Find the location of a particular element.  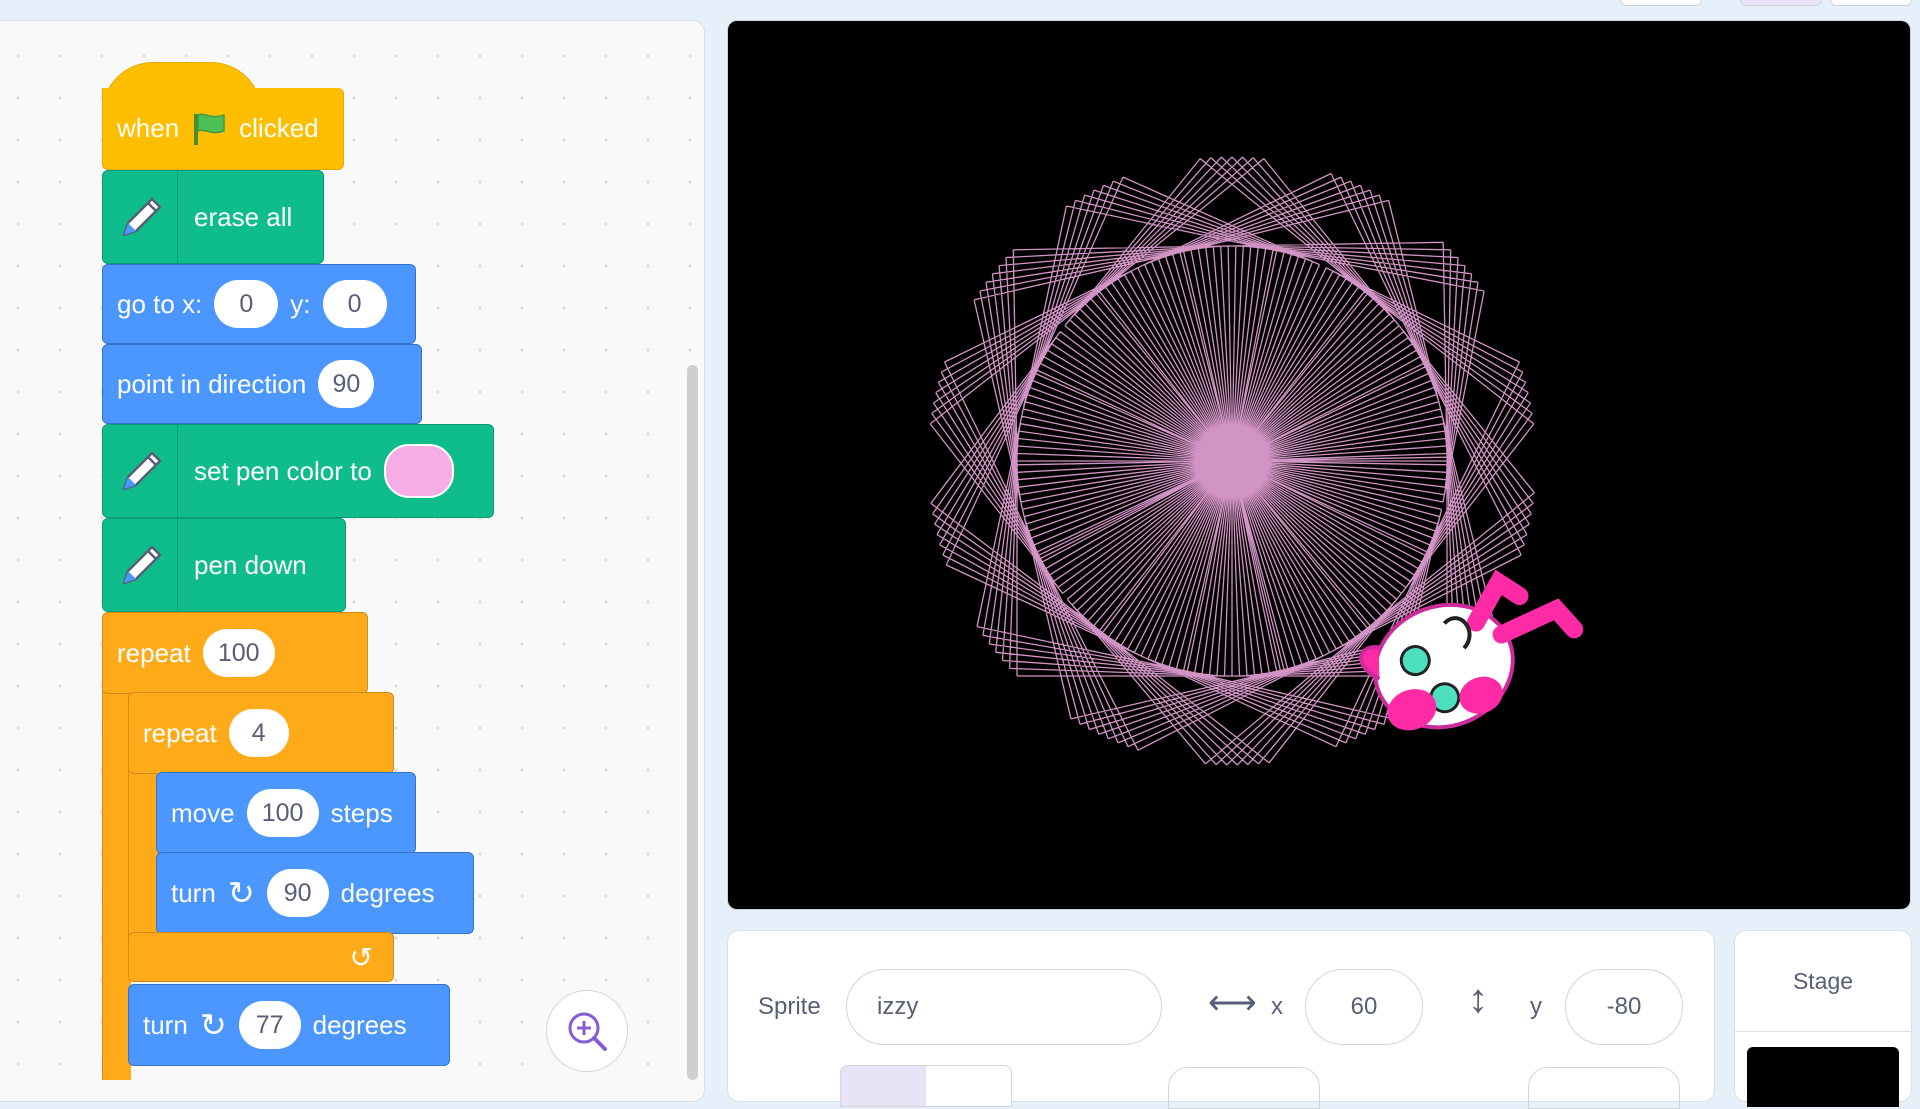

sprite-y-value: -80 is located at coordinates (1624, 1006).